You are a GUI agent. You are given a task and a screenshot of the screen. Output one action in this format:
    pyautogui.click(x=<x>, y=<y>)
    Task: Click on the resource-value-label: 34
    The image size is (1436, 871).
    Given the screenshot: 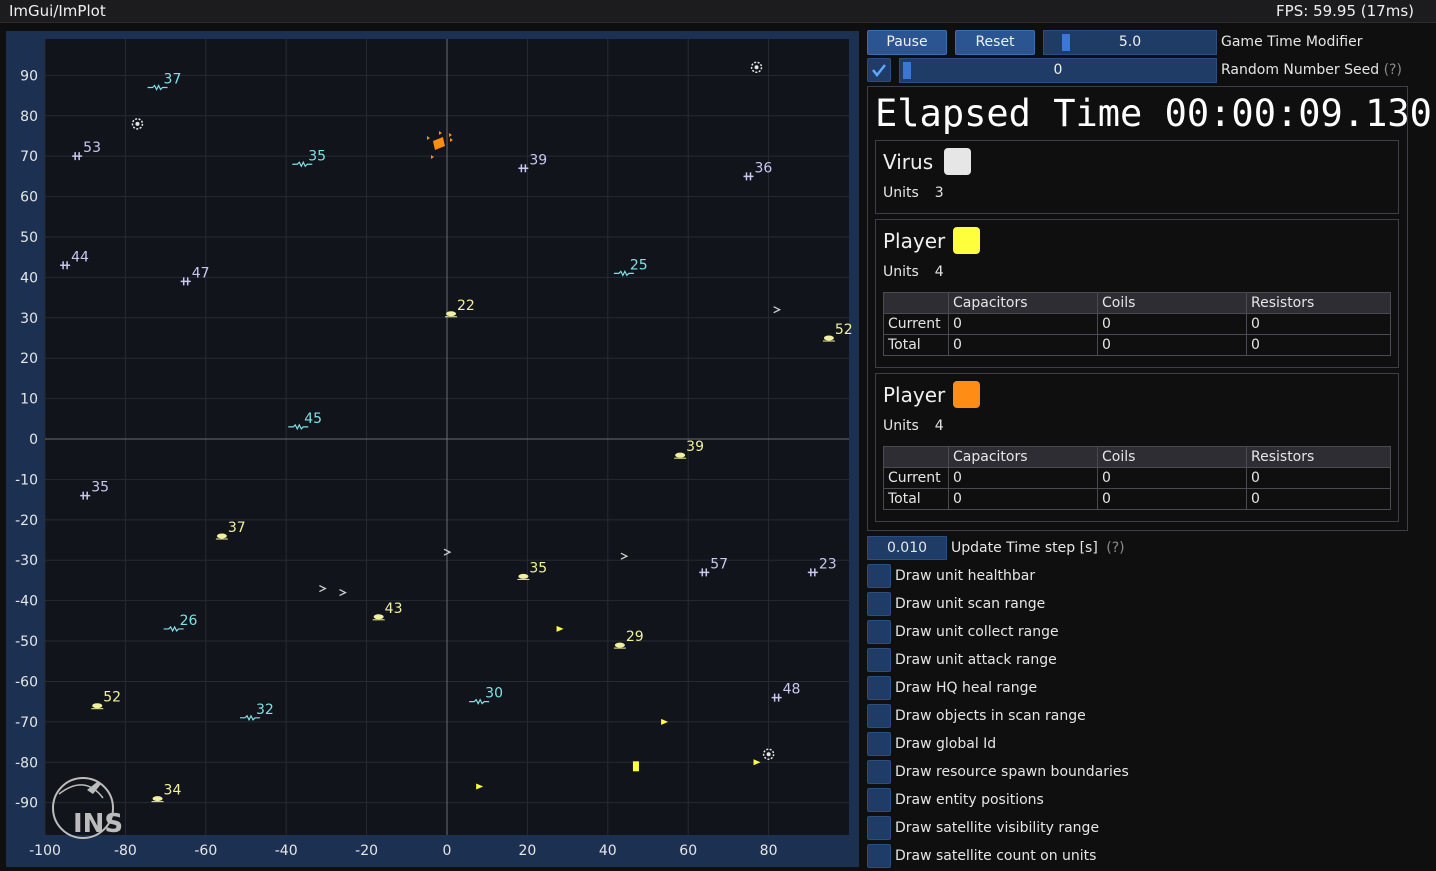 What is the action you would take?
    pyautogui.click(x=173, y=791)
    